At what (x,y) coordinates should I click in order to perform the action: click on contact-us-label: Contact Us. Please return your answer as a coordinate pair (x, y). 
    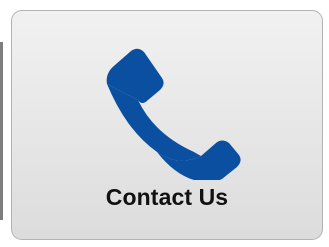
    Looking at the image, I should click on (167, 197).